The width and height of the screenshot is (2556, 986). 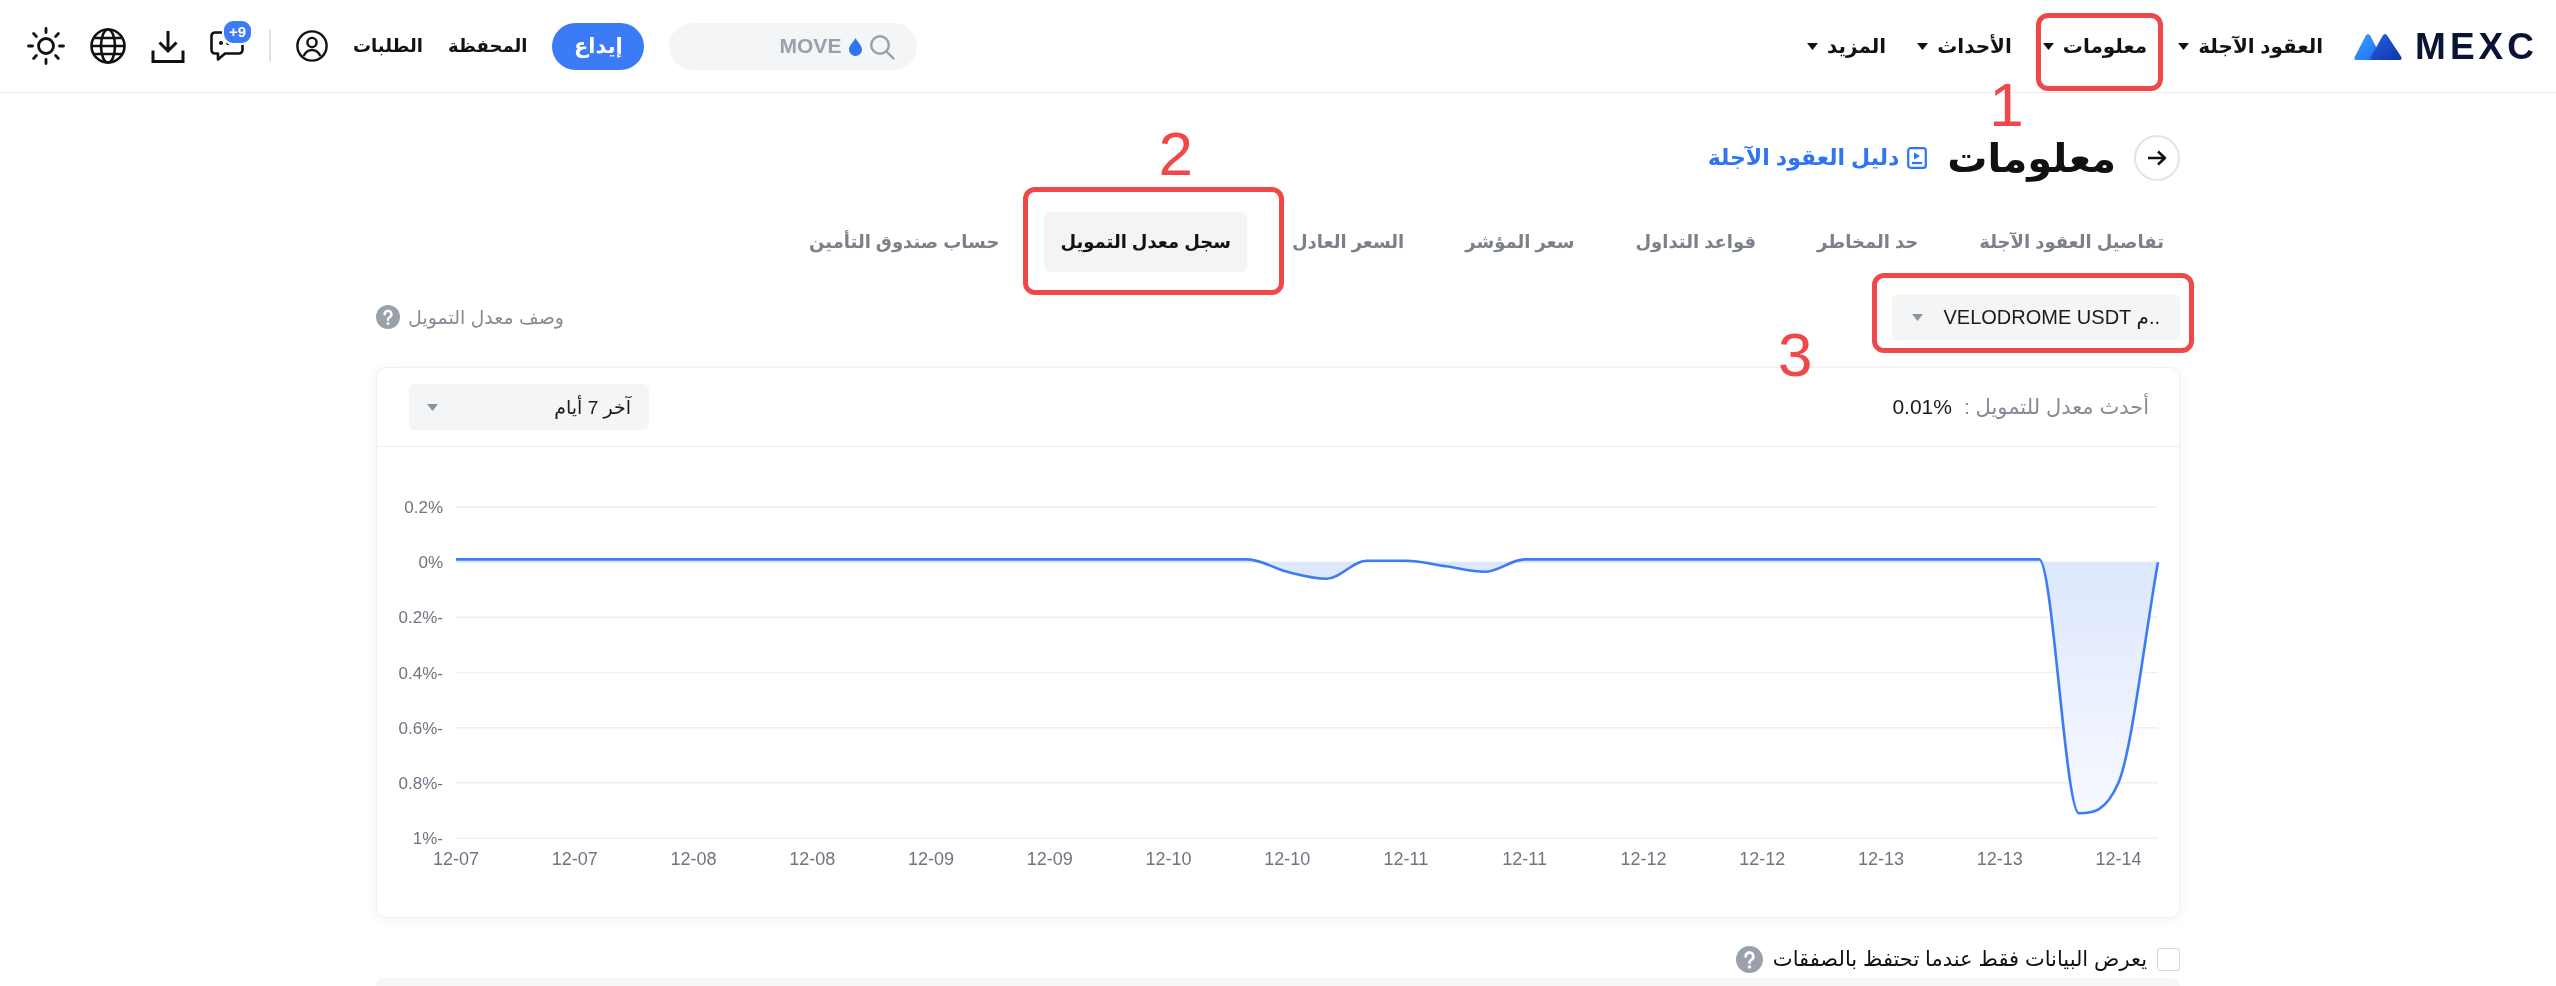 What do you see at coordinates (1145, 242) in the screenshot?
I see `tab: سجل معدل التمويل` at bounding box center [1145, 242].